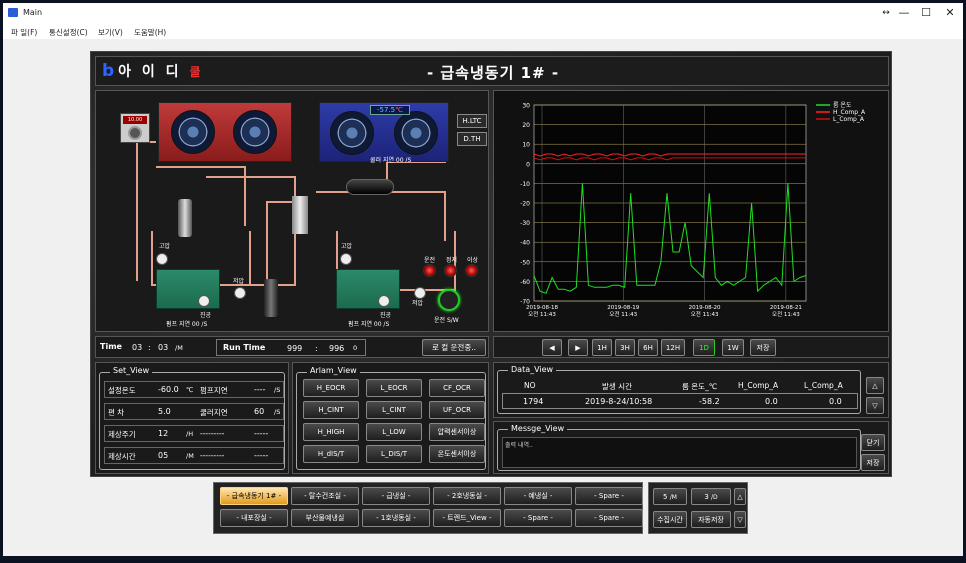 This screenshot has height=563, width=966. I want to click on scroll-down-button: ▽, so click(875, 405).